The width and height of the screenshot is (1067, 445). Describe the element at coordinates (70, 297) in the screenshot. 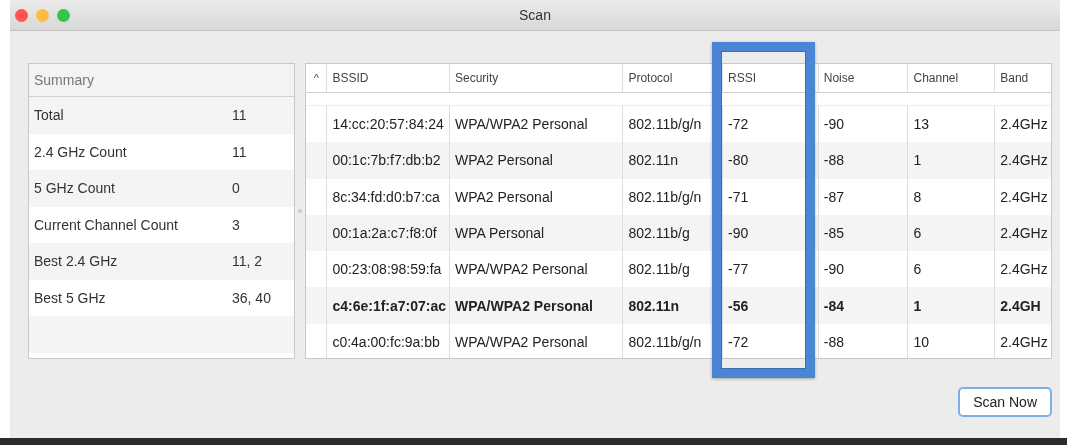

I see `summary-label: Best 5 GHz` at that location.